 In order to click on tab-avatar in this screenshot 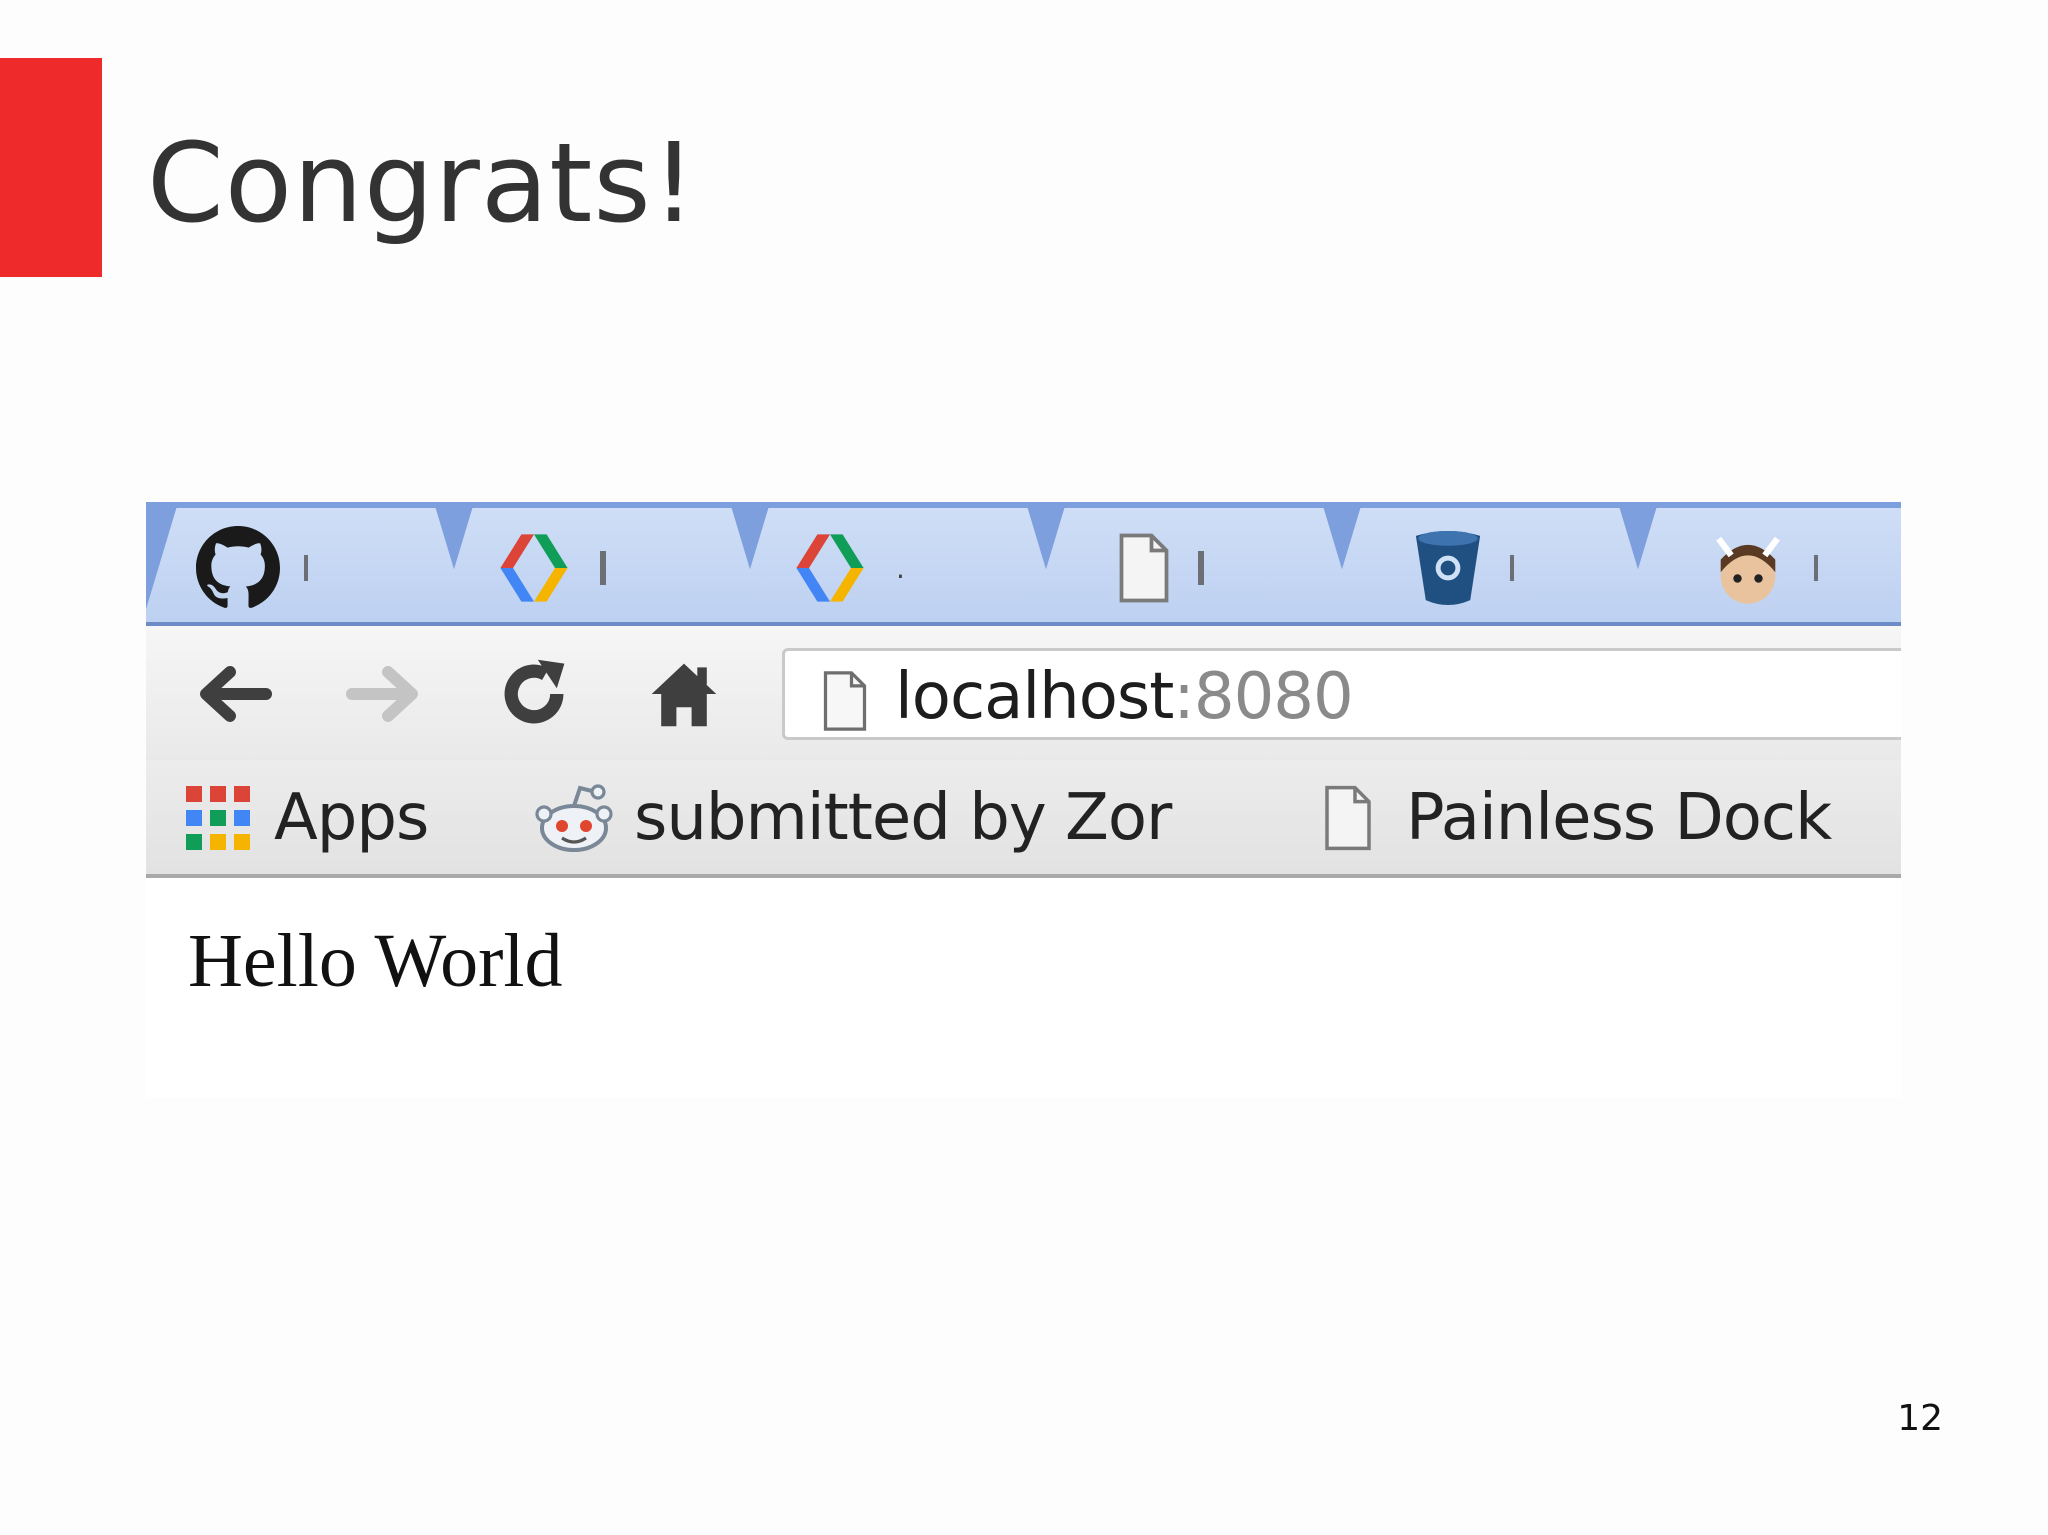, I will do `click(1760, 567)`.